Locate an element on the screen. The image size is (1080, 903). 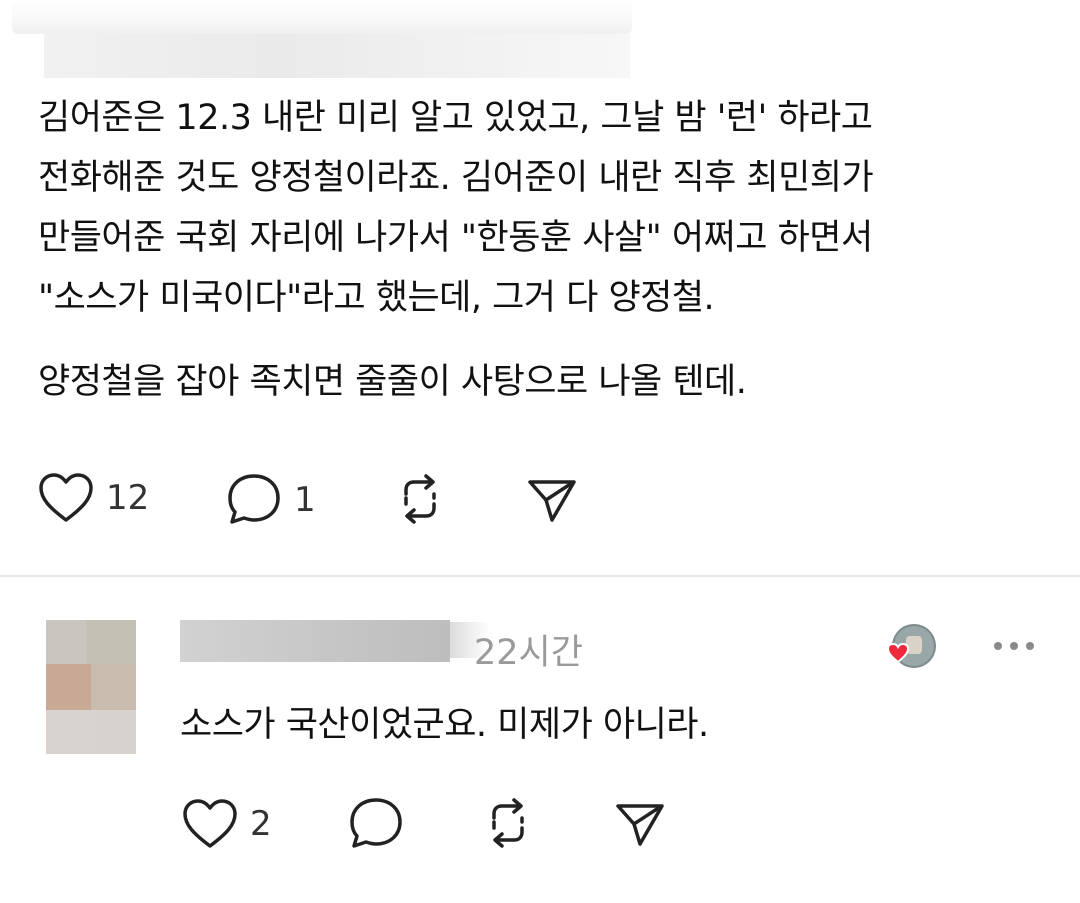
like-button: 12 is located at coordinates (93, 498).